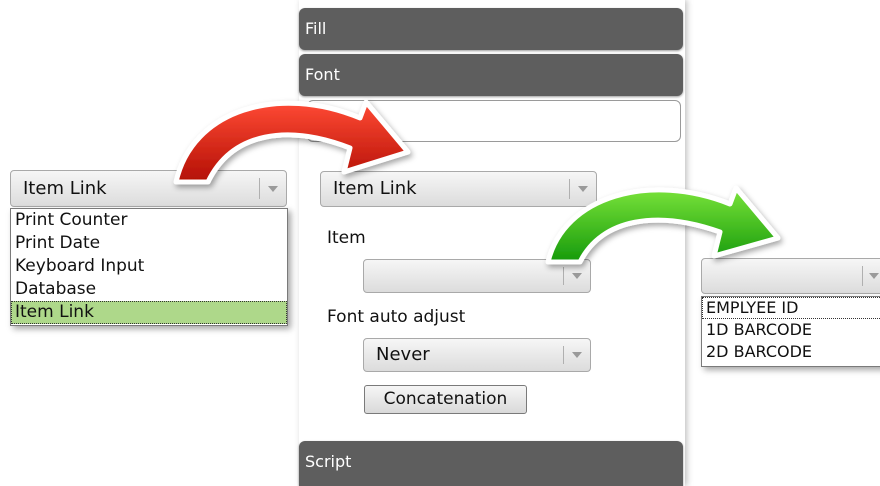 The image size is (880, 486). Describe the element at coordinates (491, 75) in the screenshot. I see `section-font-header: Font` at that location.